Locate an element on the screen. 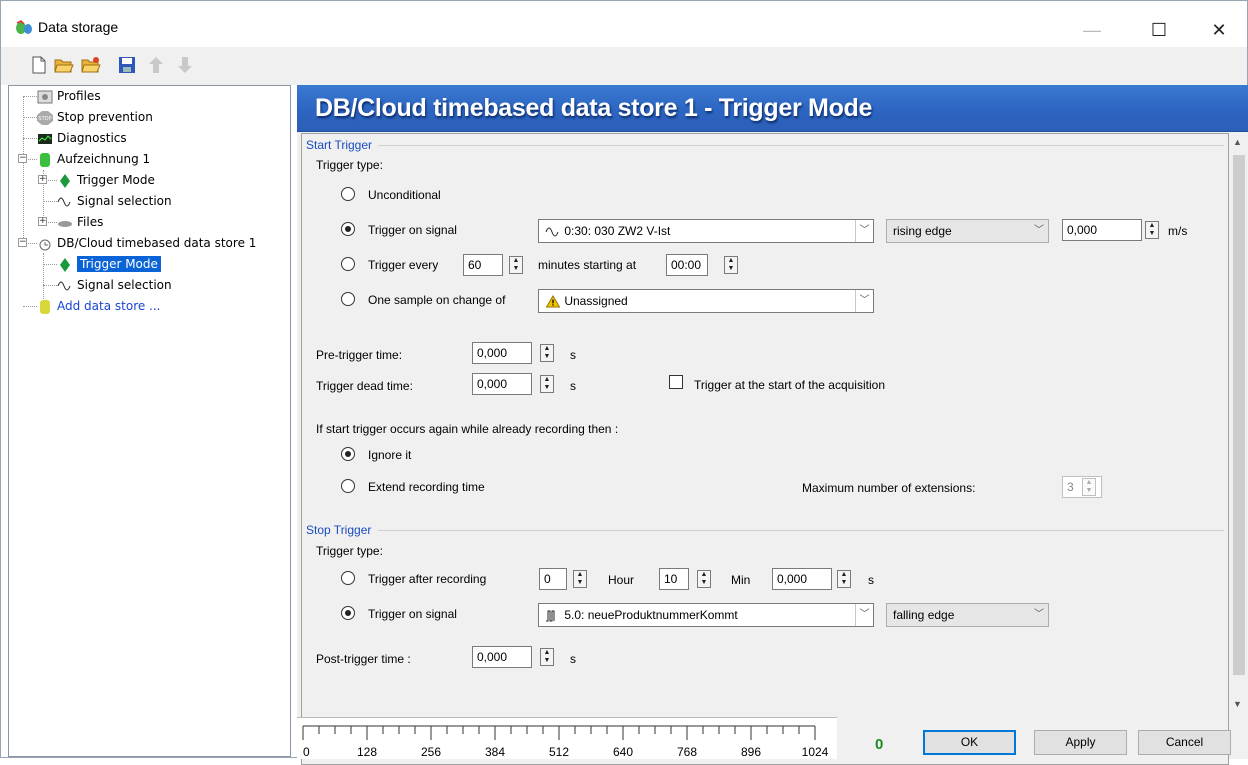 This screenshot has width=1248, height=765. pretrigger-unit: s is located at coordinates (573, 355).